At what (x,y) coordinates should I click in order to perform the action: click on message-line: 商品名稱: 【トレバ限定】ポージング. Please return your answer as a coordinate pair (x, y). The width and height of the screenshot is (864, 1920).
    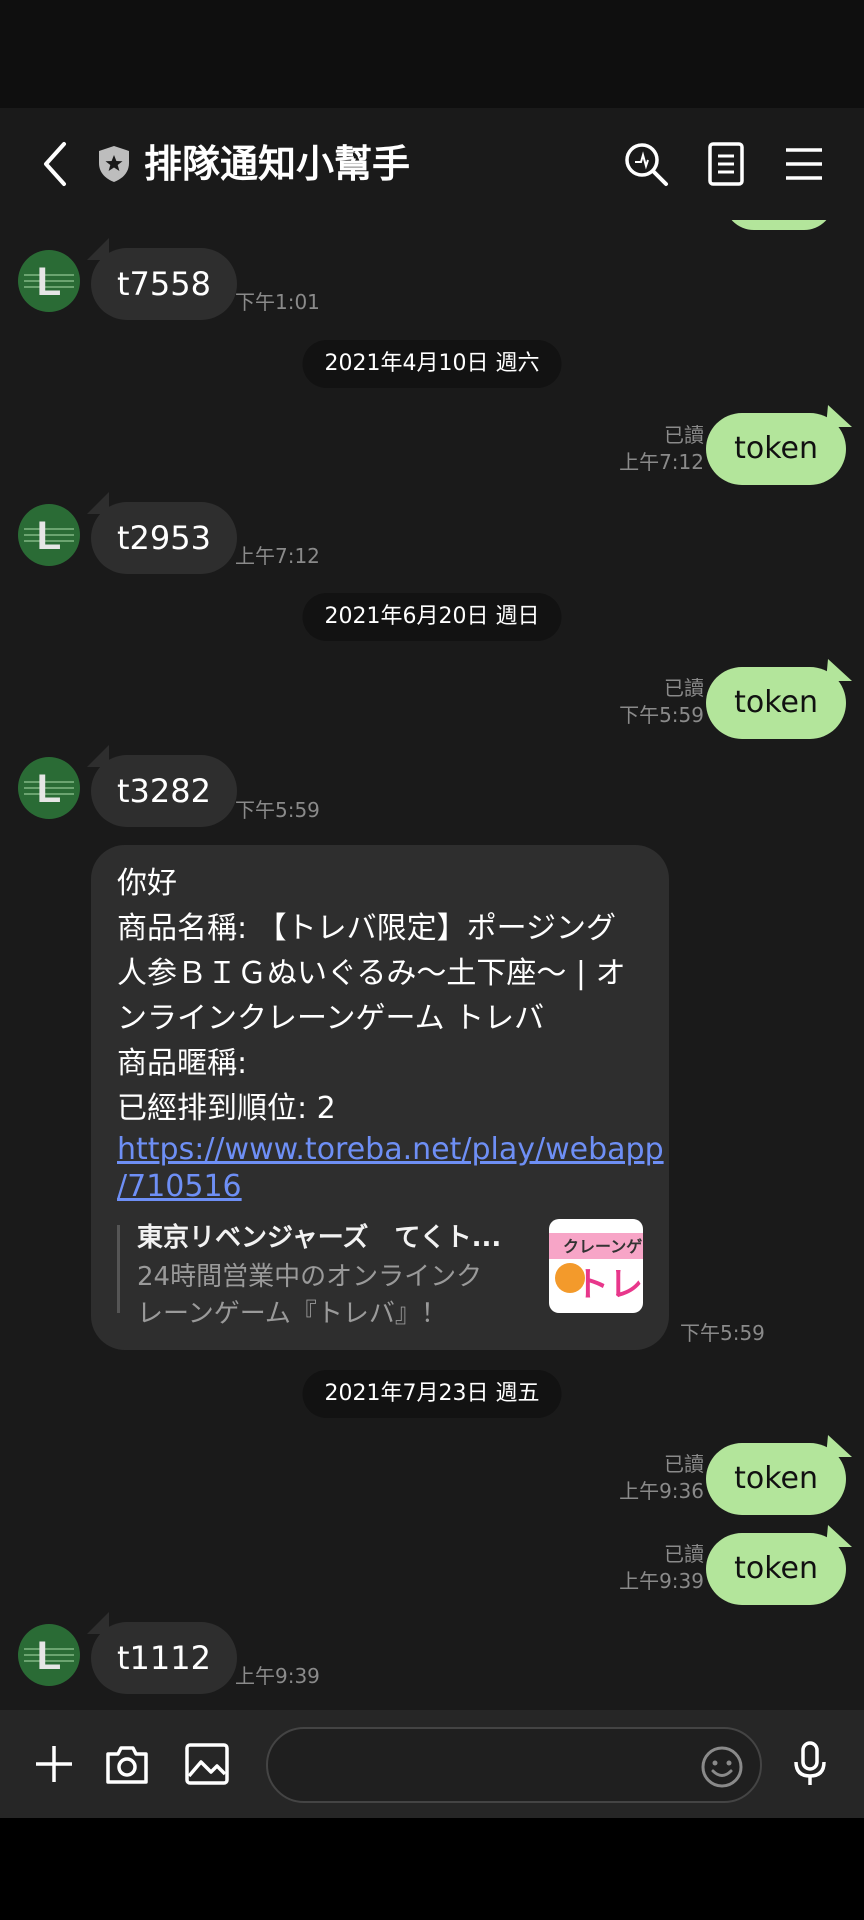
    Looking at the image, I should click on (367, 928).